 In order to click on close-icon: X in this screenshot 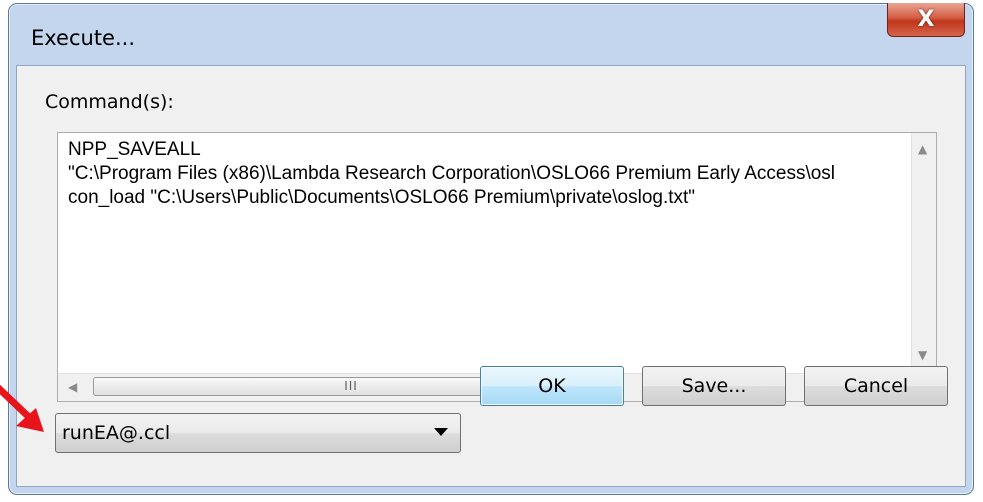, I will do `click(926, 19)`.